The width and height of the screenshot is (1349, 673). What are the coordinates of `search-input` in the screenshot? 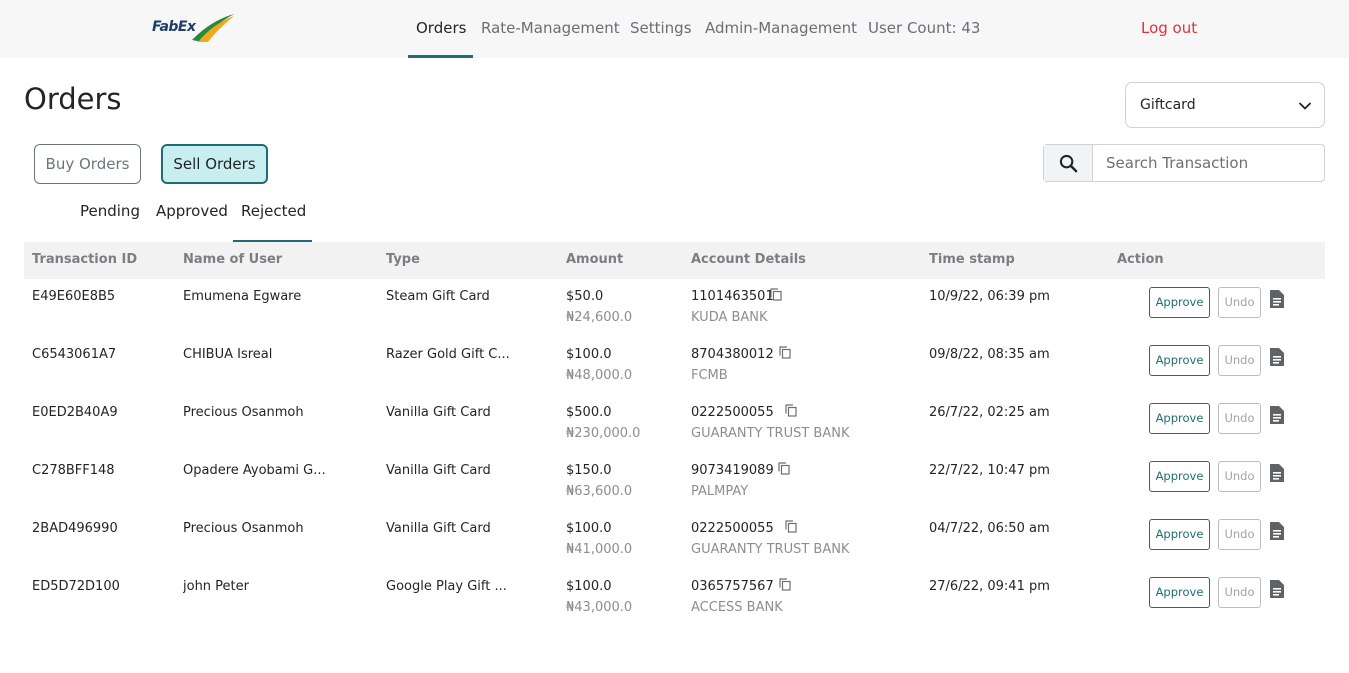 It's located at (1209, 163).